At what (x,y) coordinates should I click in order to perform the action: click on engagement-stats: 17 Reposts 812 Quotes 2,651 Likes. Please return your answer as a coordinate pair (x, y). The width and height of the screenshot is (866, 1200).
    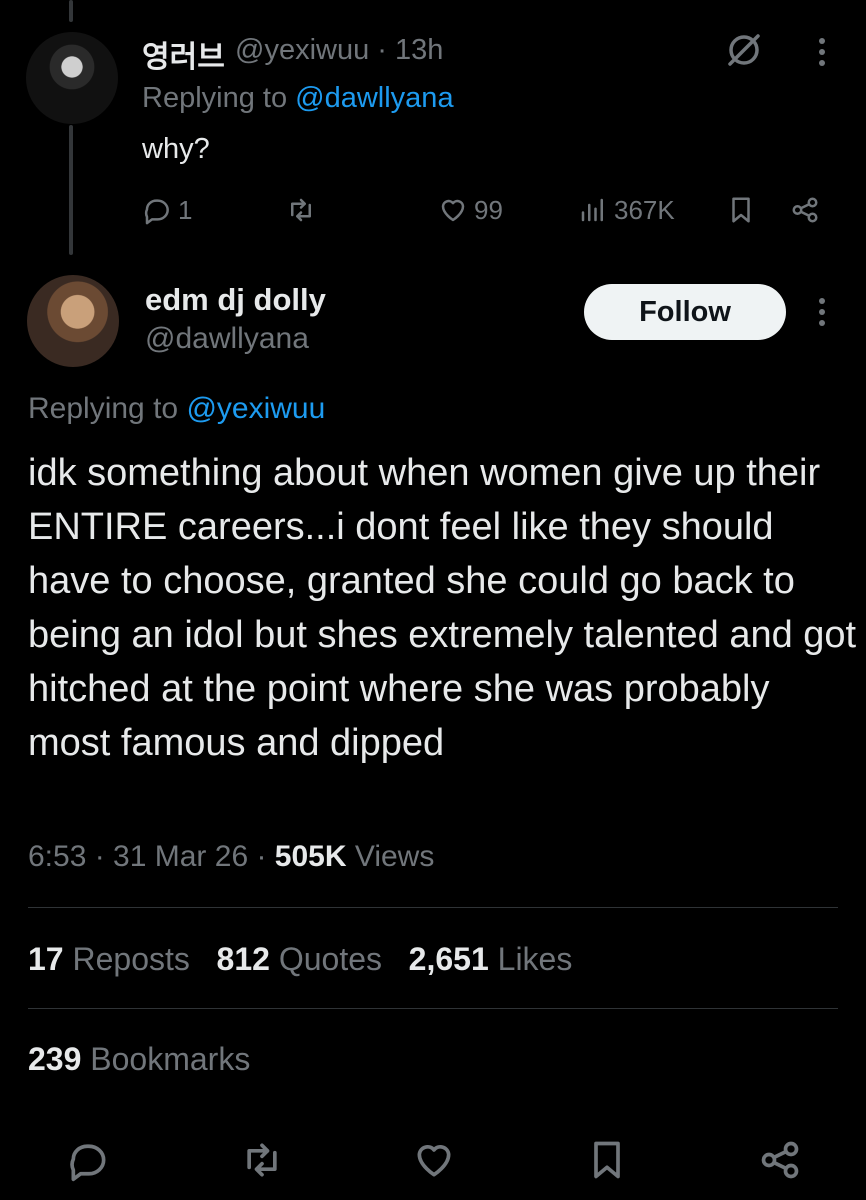
    Looking at the image, I should click on (300, 959).